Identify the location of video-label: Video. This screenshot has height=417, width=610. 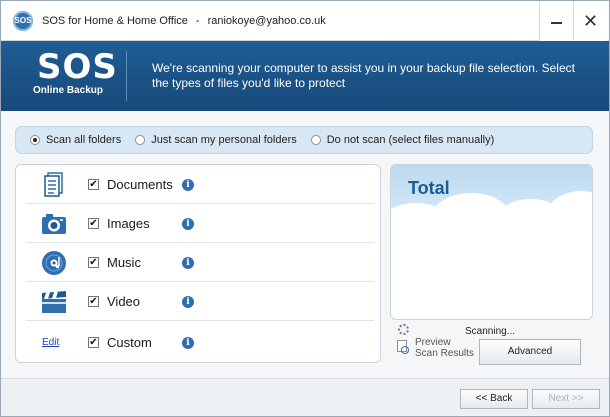
(124, 301).